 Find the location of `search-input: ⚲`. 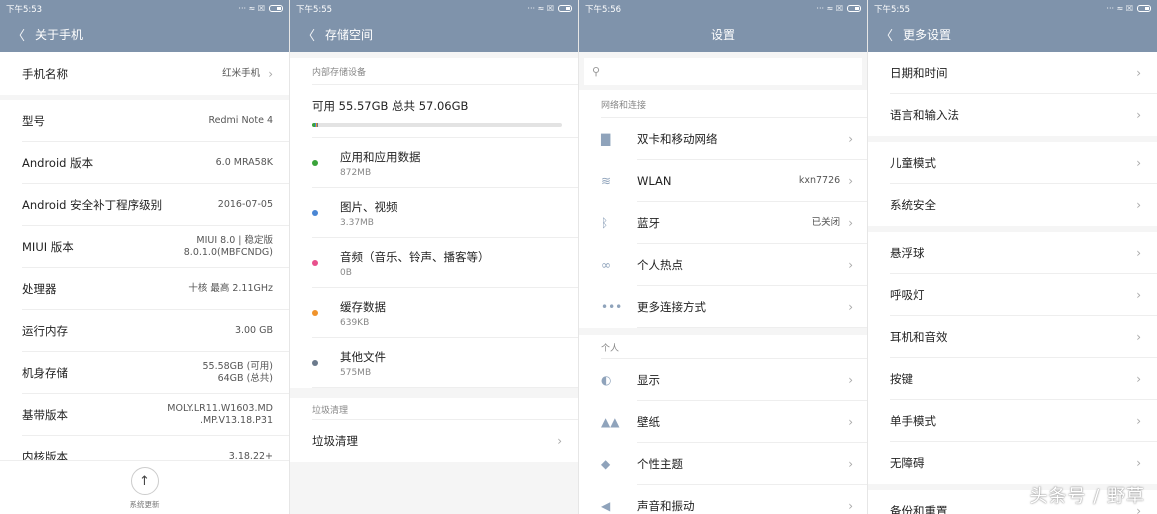

search-input: ⚲ is located at coordinates (723, 71).